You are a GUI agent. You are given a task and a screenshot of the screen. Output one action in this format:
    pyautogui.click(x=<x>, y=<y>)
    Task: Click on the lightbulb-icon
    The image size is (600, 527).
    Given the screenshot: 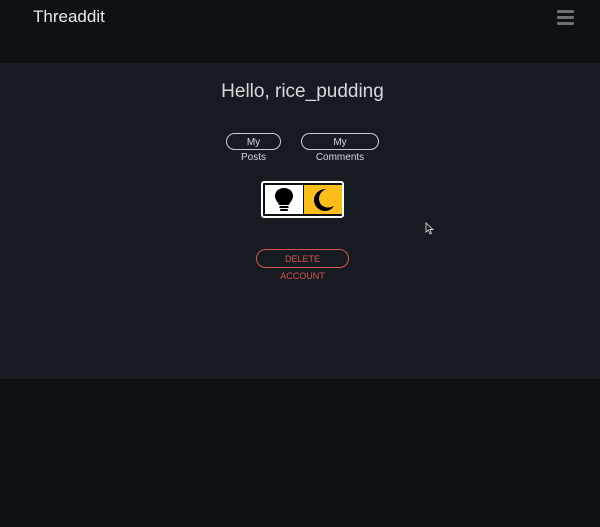 What is the action you would take?
    pyautogui.click(x=284, y=199)
    